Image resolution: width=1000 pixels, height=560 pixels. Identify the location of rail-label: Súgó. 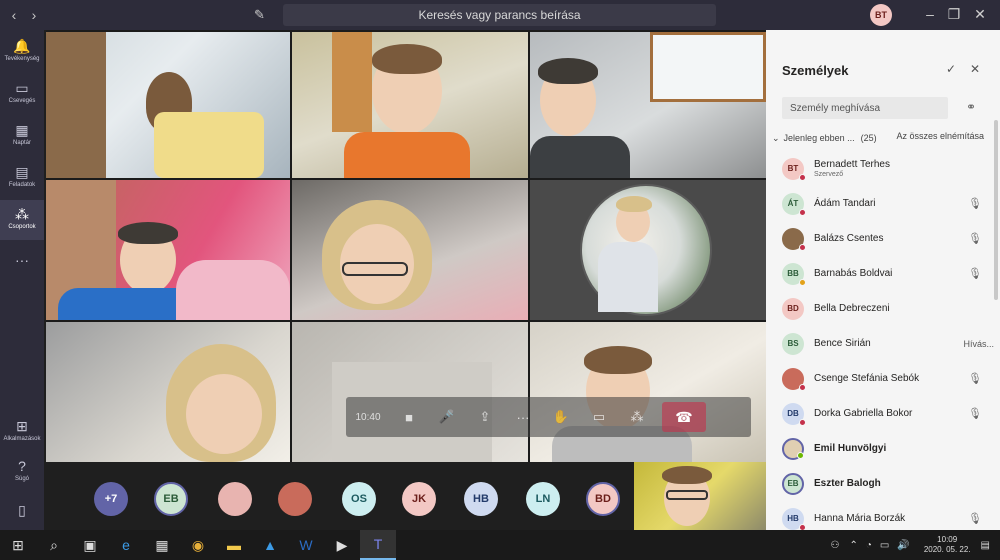
(21, 479).